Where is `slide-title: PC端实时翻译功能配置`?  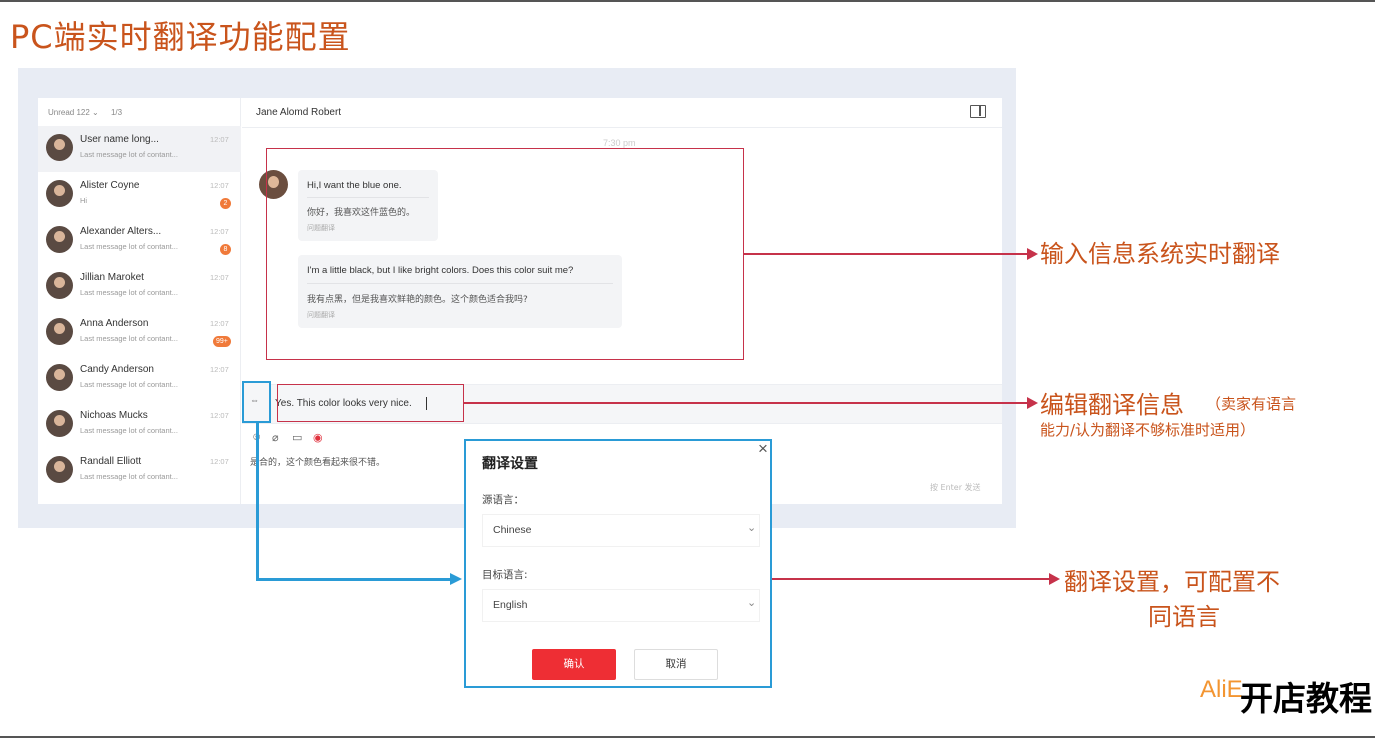
slide-title: PC端实时翻译功能配置 is located at coordinates (180, 37).